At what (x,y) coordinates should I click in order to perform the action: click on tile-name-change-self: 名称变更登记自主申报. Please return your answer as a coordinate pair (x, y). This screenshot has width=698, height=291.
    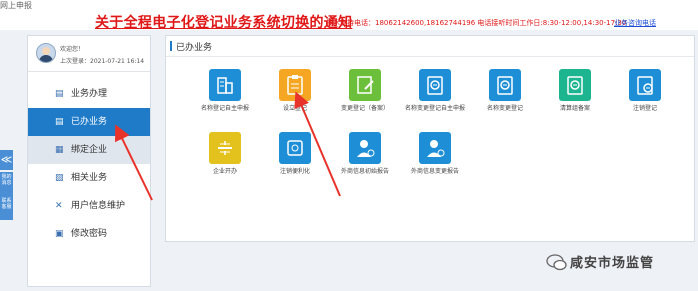
    Looking at the image, I should click on (434, 99).